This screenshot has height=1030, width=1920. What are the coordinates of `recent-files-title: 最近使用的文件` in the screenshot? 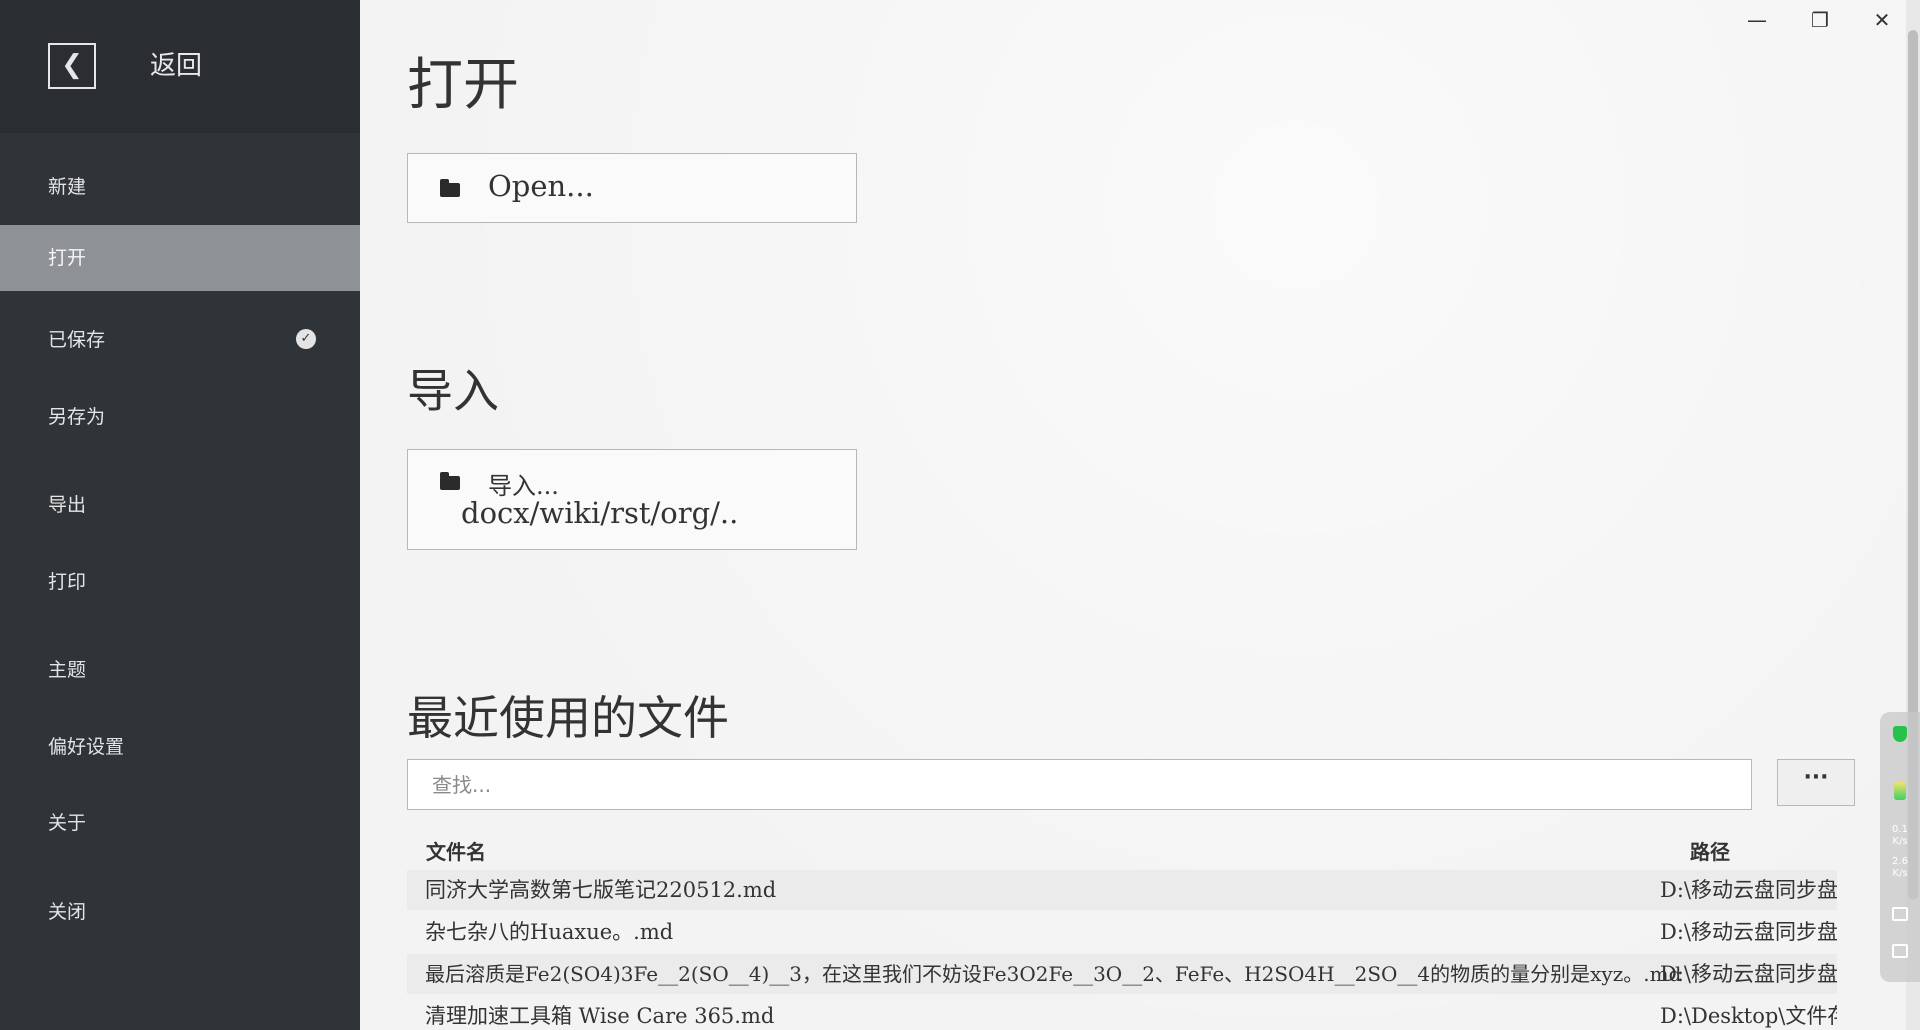 It's located at (568, 718).